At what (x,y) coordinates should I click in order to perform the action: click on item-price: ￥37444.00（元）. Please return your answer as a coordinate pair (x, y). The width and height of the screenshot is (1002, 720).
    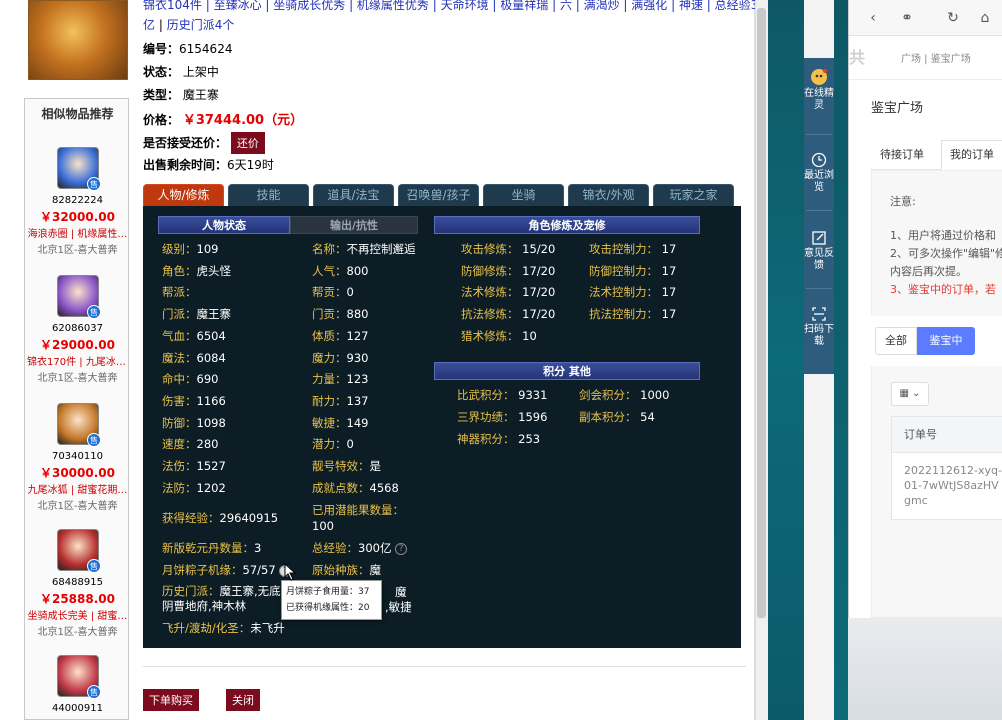
    Looking at the image, I should click on (243, 120).